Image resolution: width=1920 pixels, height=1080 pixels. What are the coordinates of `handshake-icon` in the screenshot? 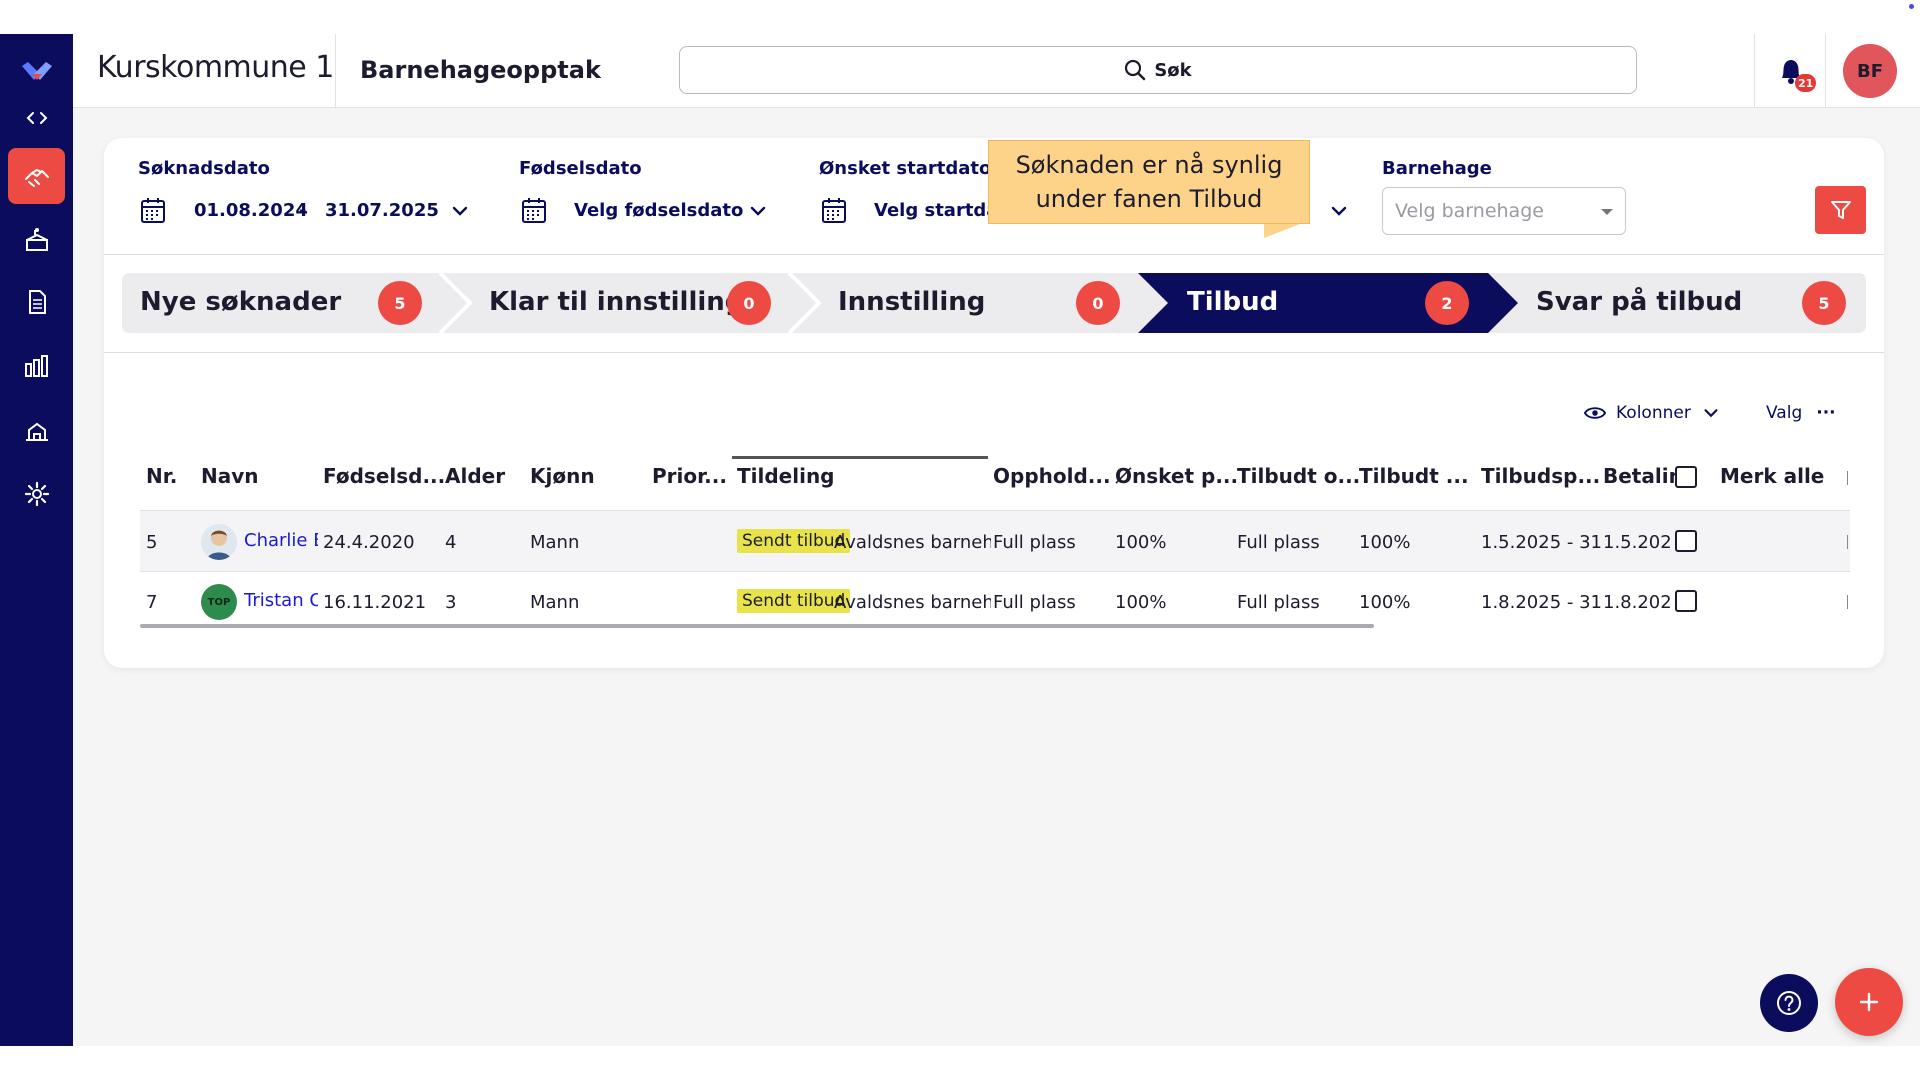 It's located at (36, 178).